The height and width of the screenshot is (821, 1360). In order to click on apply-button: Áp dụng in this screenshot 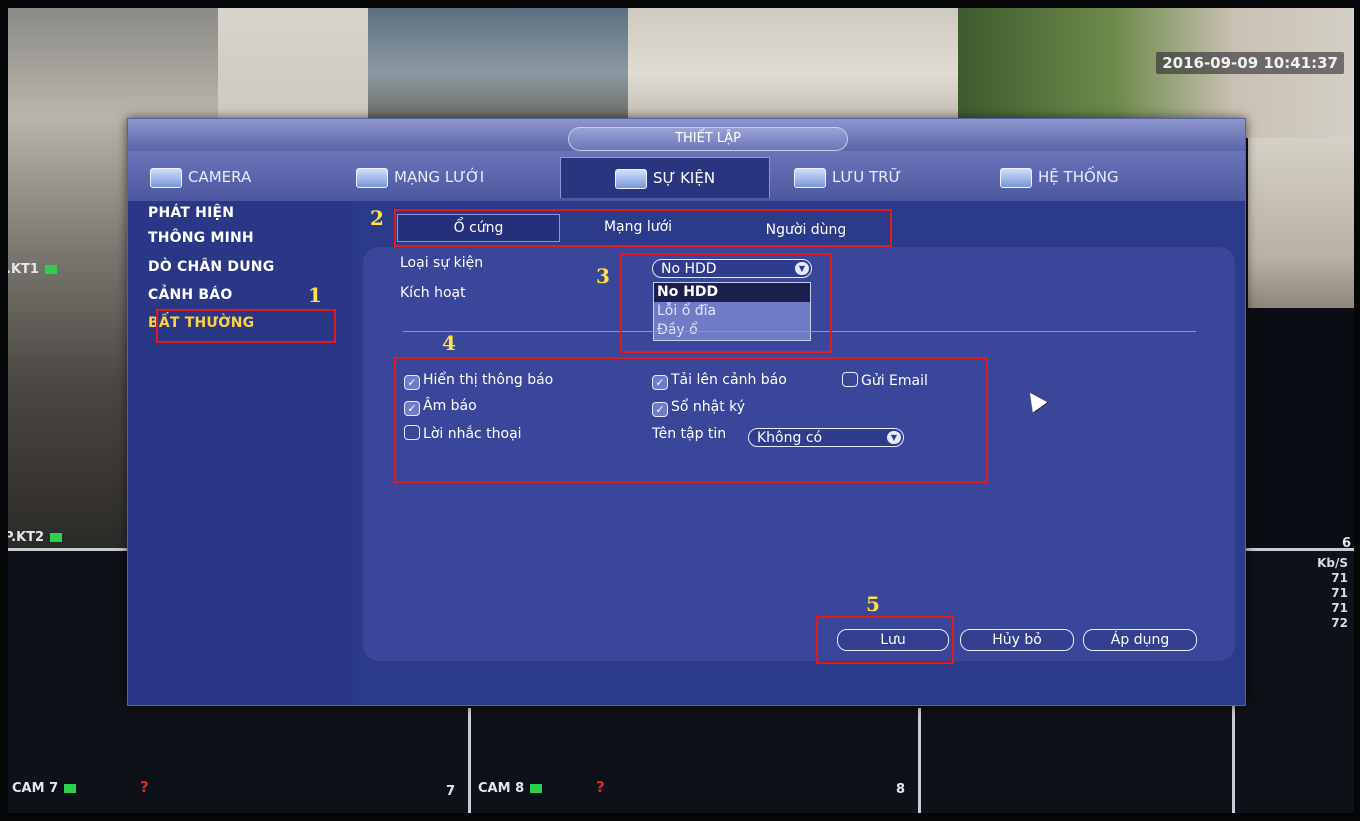, I will do `click(1140, 640)`.